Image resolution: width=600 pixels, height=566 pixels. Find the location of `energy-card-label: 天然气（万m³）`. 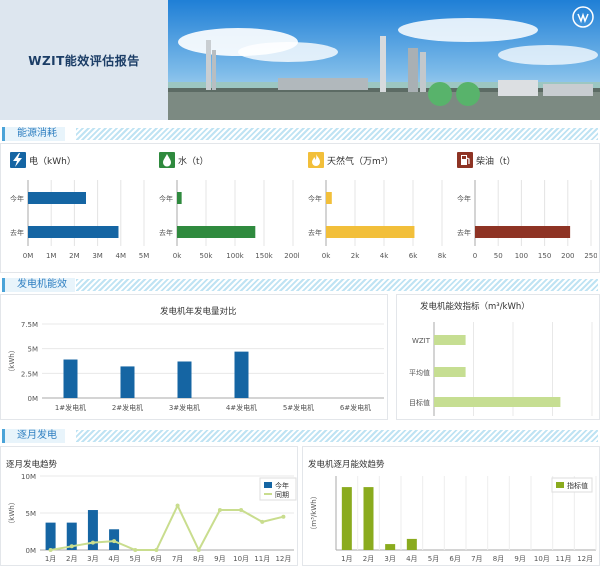

energy-card-label: 天然气（万m³） is located at coordinates (360, 161).